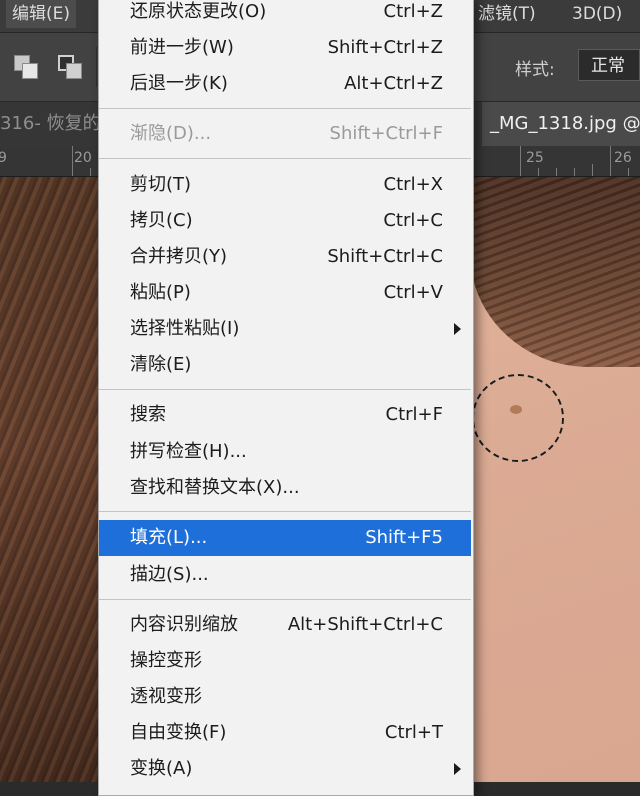  What do you see at coordinates (413, 732) in the screenshot?
I see `menu-item-shortcut: Ctrl+T` at bounding box center [413, 732].